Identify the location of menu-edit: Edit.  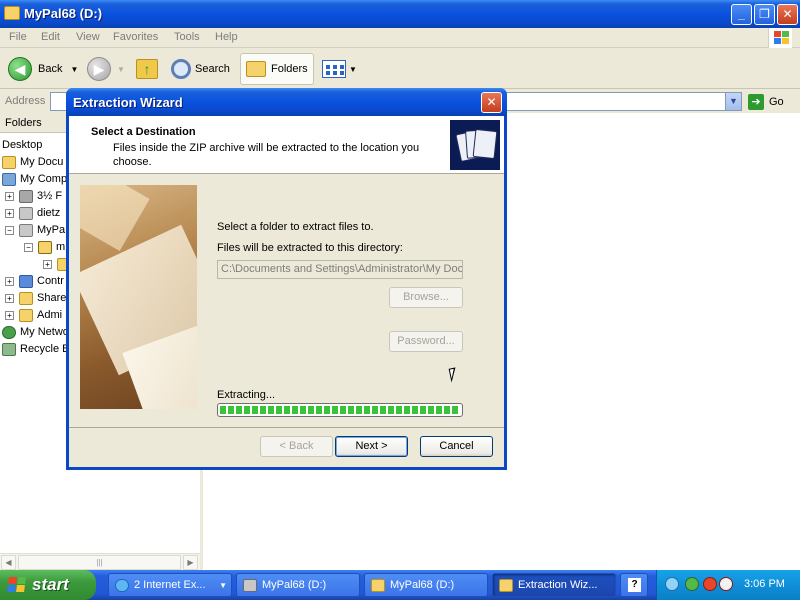
(50, 37).